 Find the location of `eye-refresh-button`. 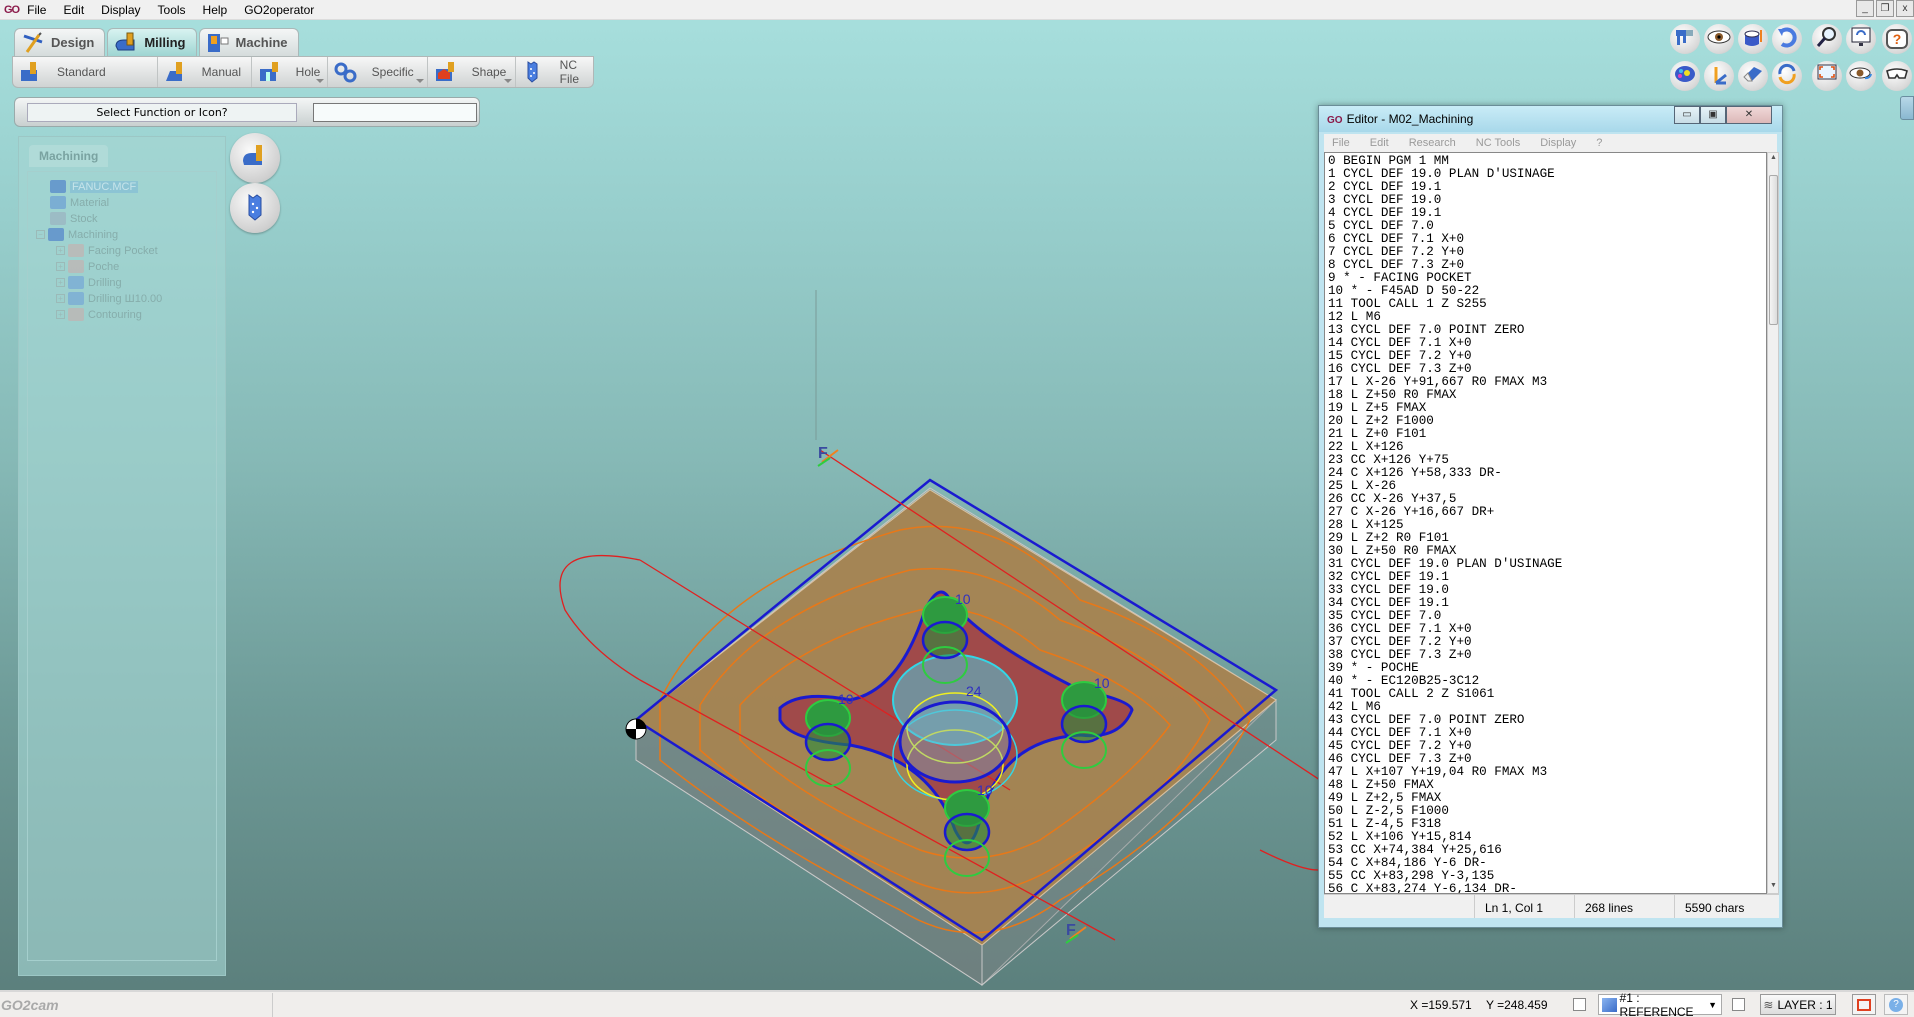

eye-refresh-button is located at coordinates (1861, 76).